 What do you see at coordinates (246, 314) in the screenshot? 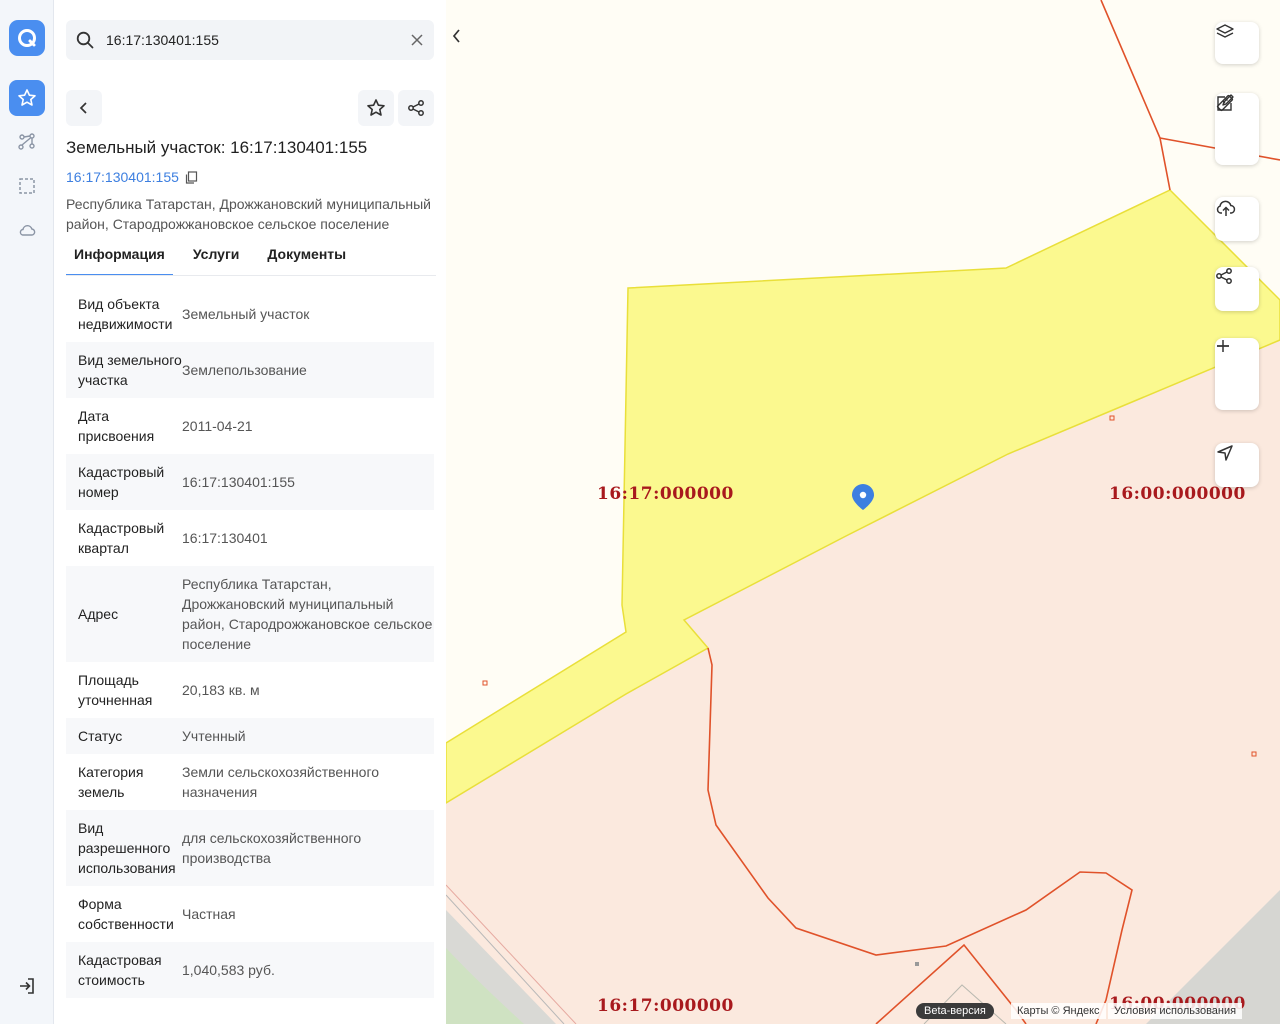
I see `row-value: Земельный участок` at bounding box center [246, 314].